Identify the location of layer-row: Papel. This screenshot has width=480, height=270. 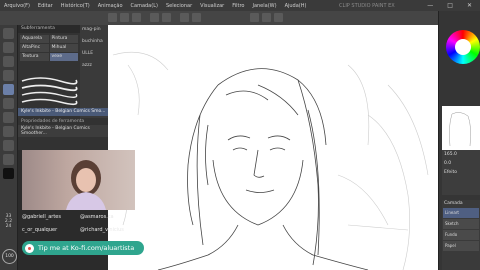
(461, 246).